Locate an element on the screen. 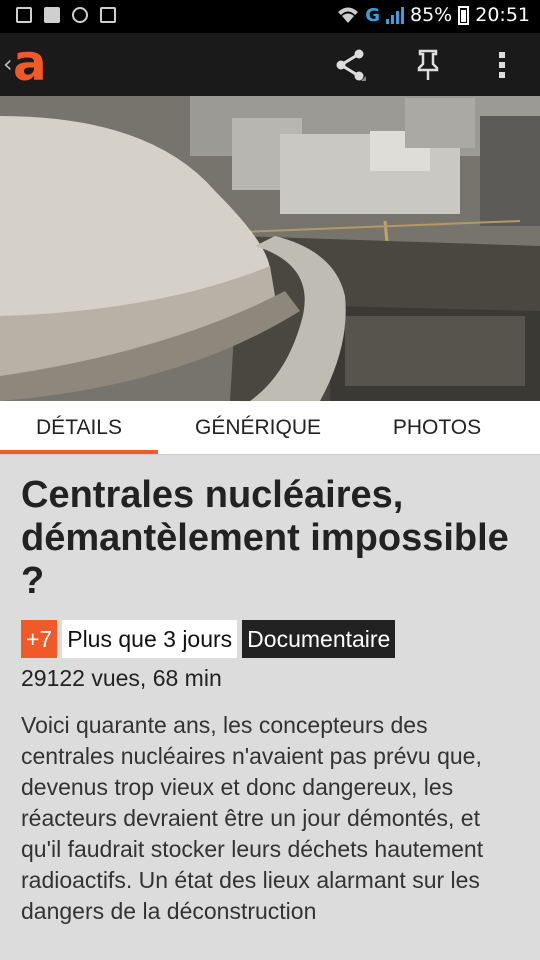 The height and width of the screenshot is (960, 540). system-icons: G 85% 20:51 is located at coordinates (433, 15).